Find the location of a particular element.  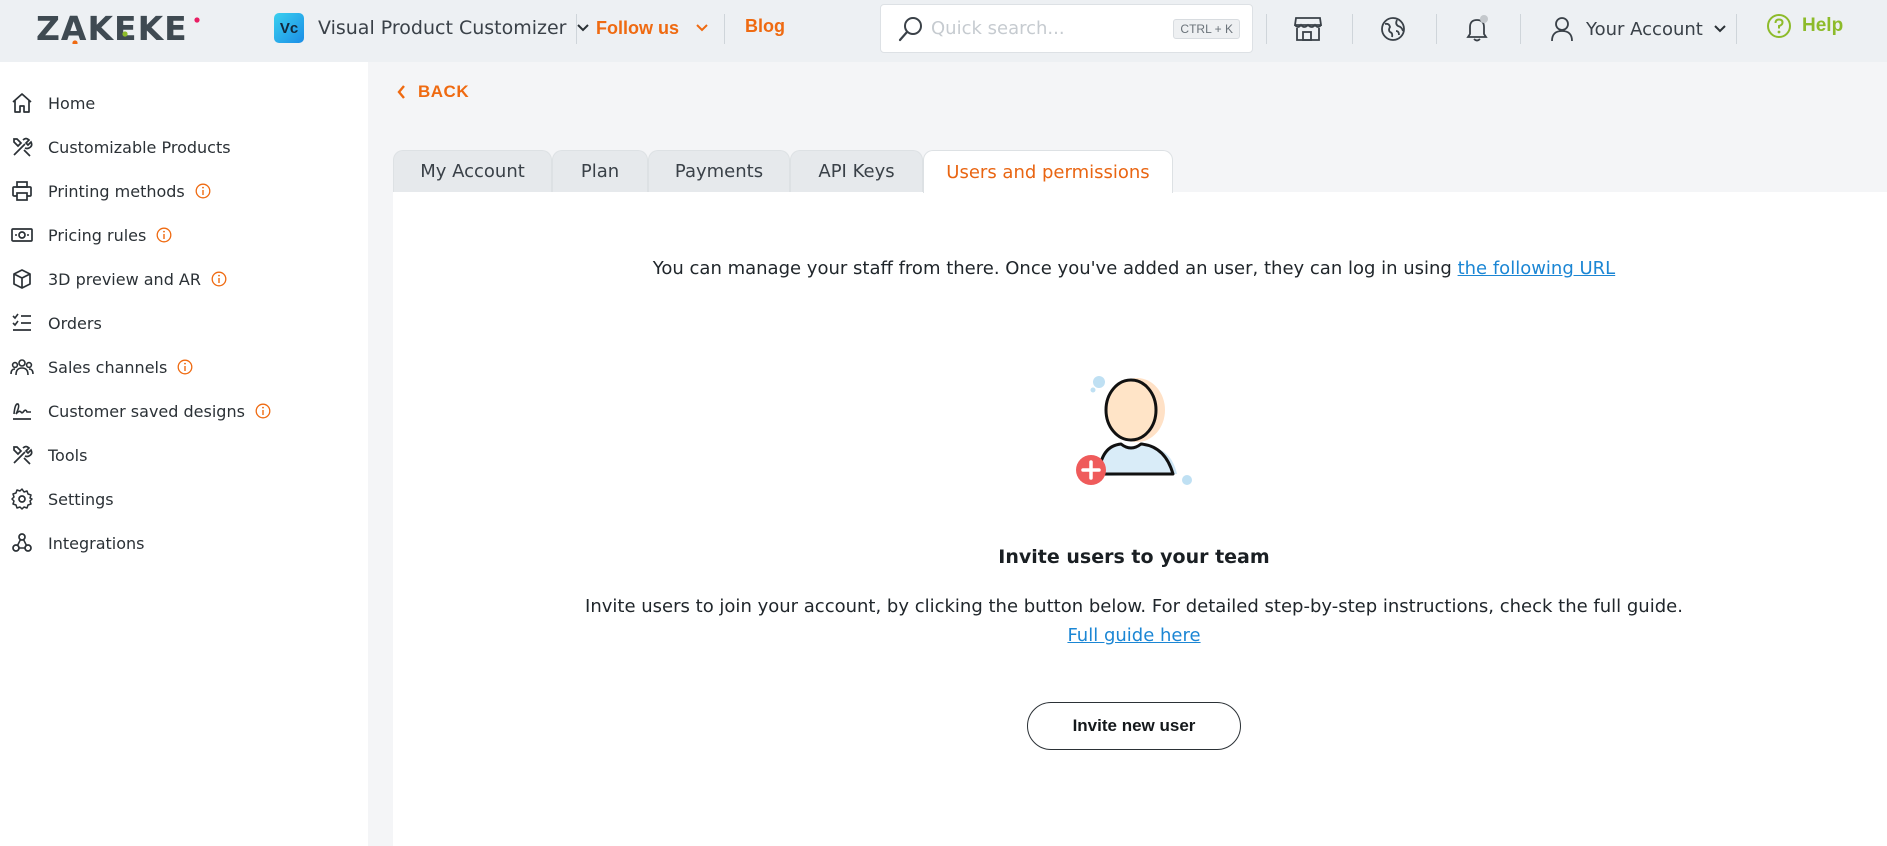

gear-icon is located at coordinates (22, 499).